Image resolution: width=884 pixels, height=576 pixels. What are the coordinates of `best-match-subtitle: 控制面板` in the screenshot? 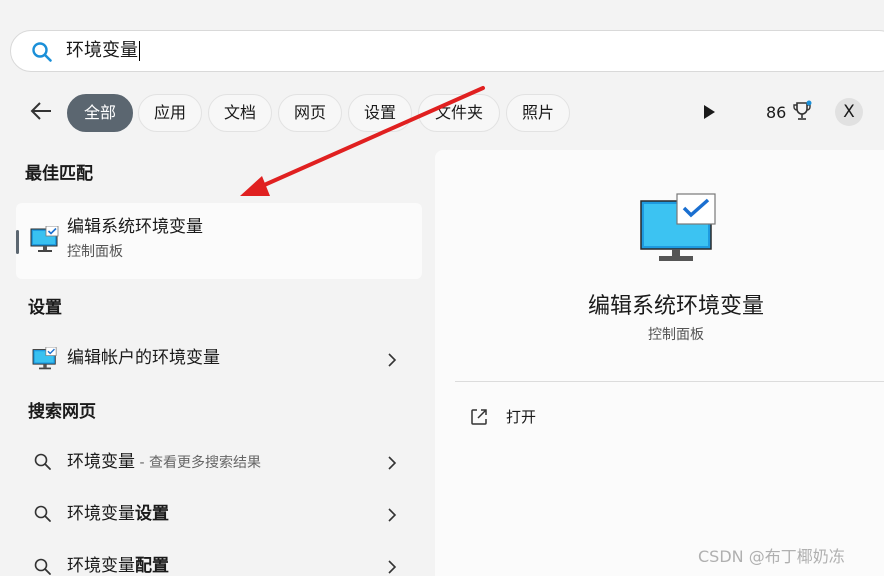 It's located at (95, 252).